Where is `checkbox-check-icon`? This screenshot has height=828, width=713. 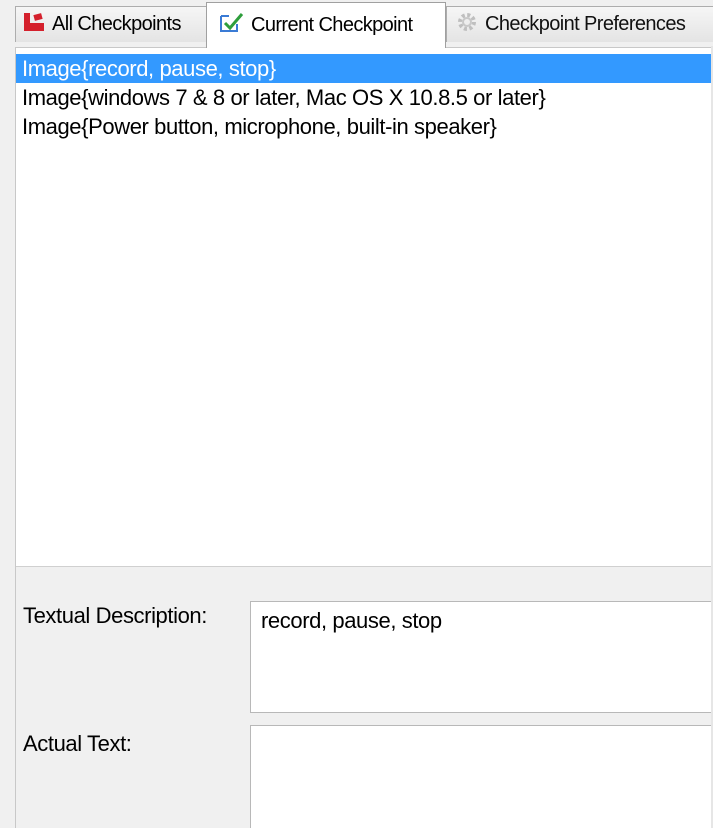
checkbox-check-icon is located at coordinates (231, 26).